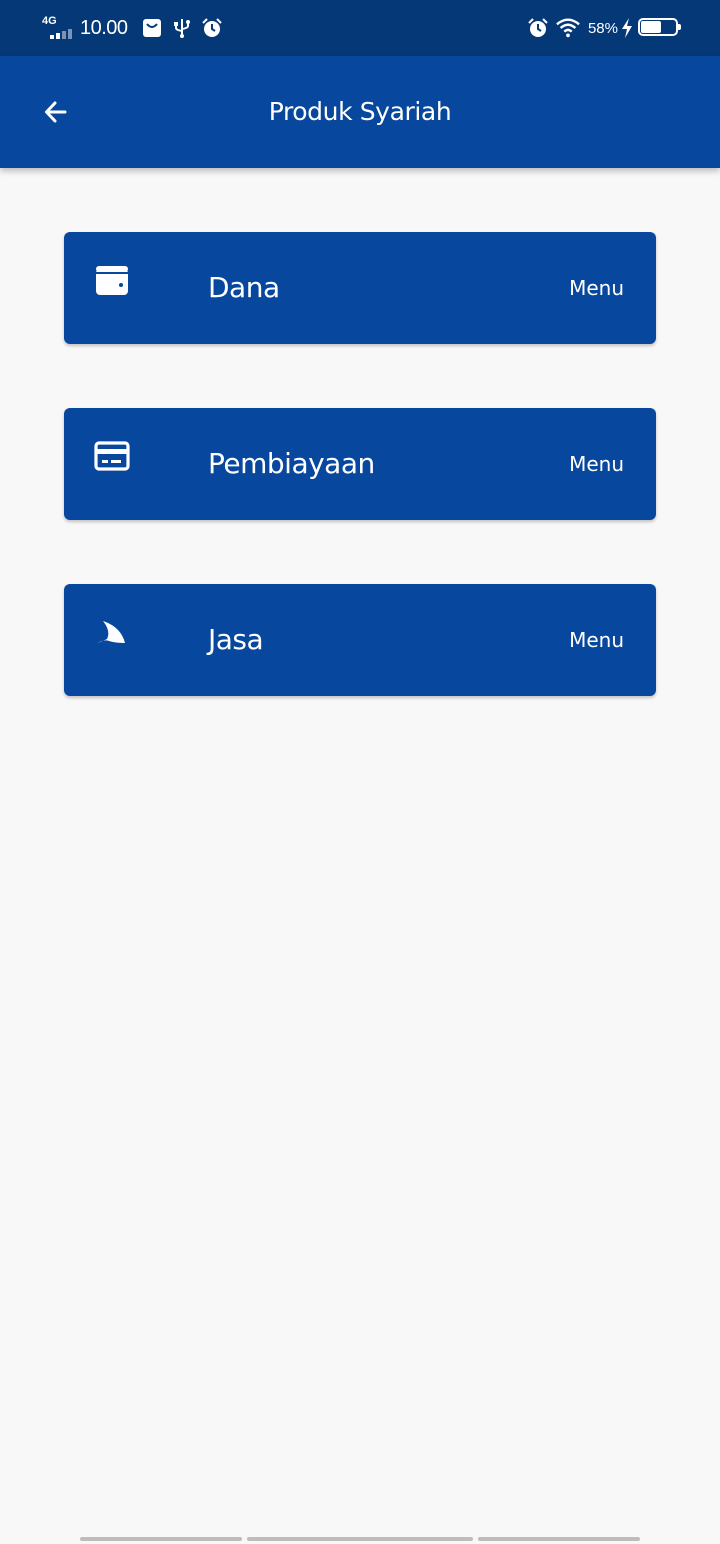  I want to click on menu-card-pembiayaan: Pembiayaan Menu, so click(360, 464).